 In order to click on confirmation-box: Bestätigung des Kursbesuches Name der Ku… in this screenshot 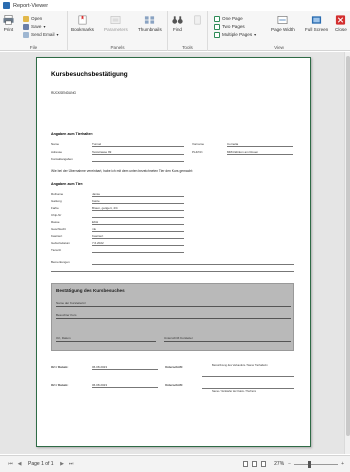, I will do `click(172, 317)`.